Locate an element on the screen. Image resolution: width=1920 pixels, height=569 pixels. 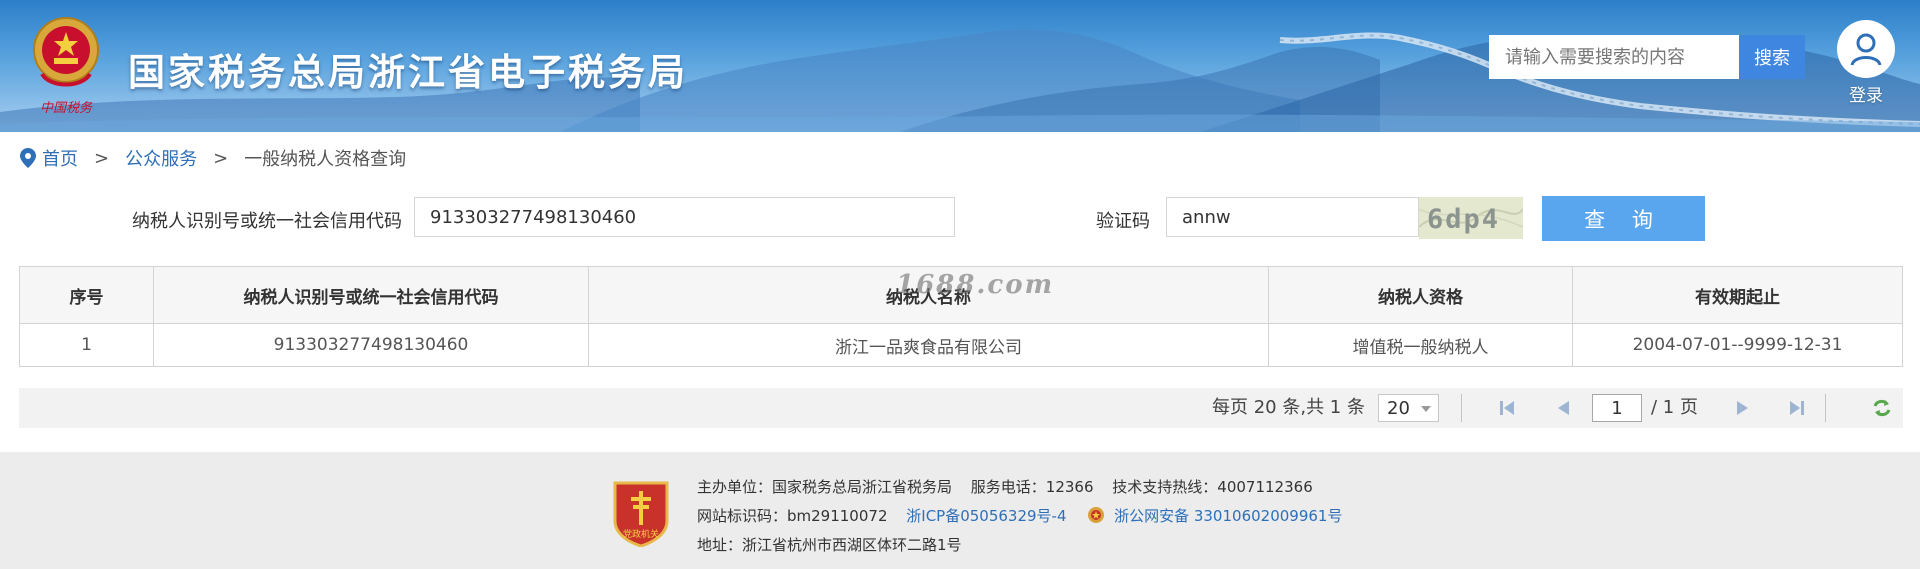
captcha-image: 6dp4 is located at coordinates (1471, 218).